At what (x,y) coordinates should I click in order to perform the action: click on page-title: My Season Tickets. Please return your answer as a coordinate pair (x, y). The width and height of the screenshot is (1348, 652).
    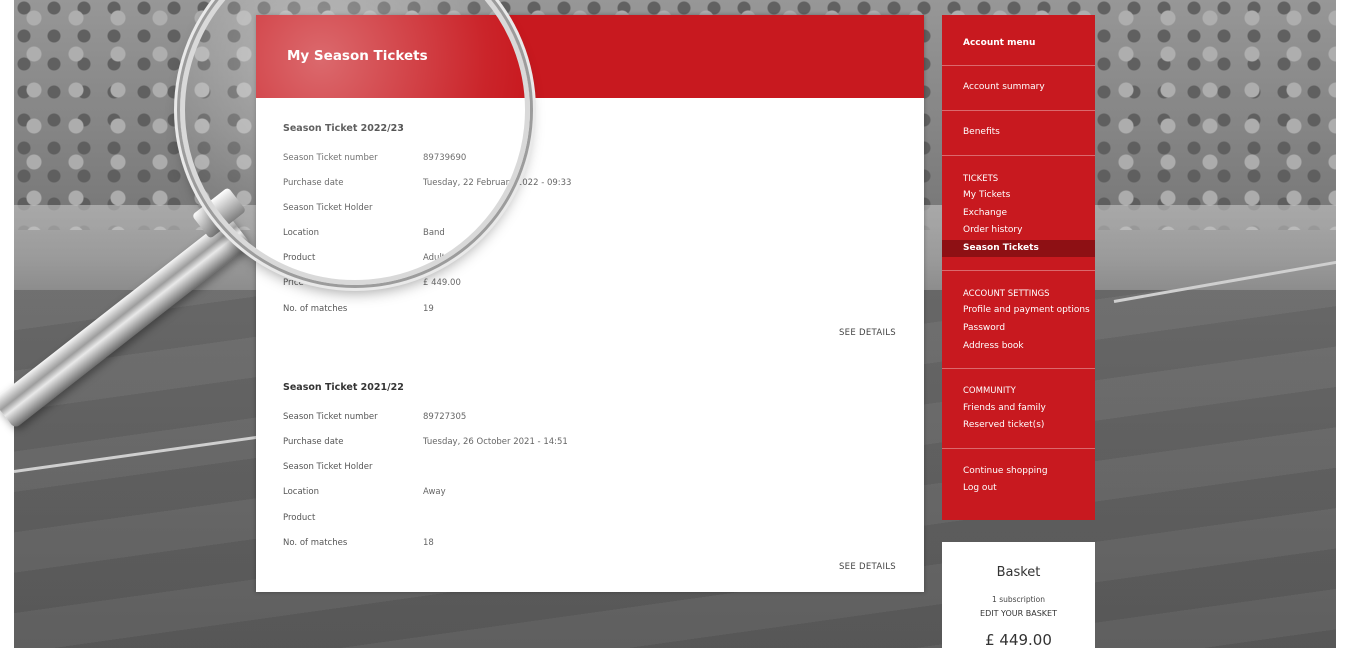
    Looking at the image, I should click on (357, 56).